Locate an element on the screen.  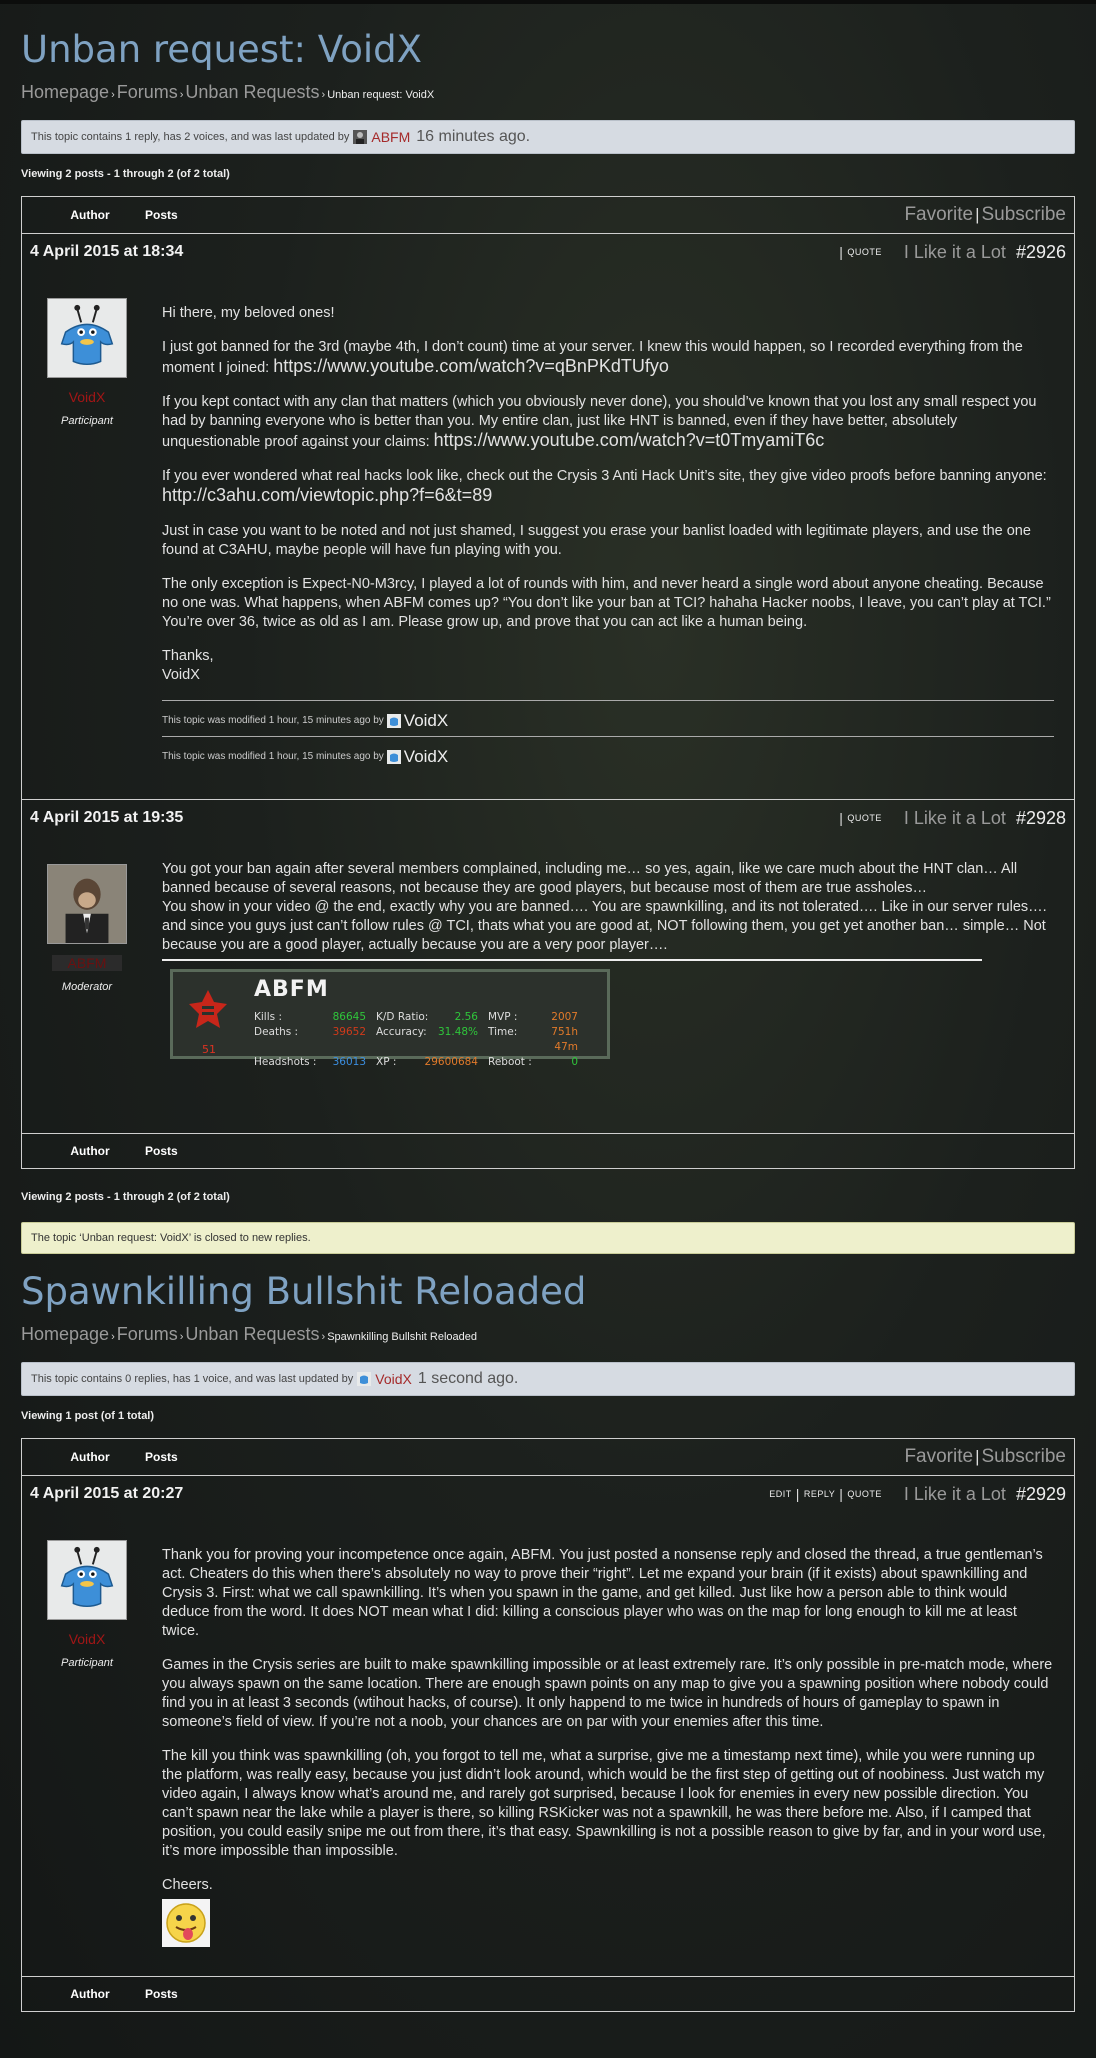
sig-value: 2.56 is located at coordinates (466, 1017).